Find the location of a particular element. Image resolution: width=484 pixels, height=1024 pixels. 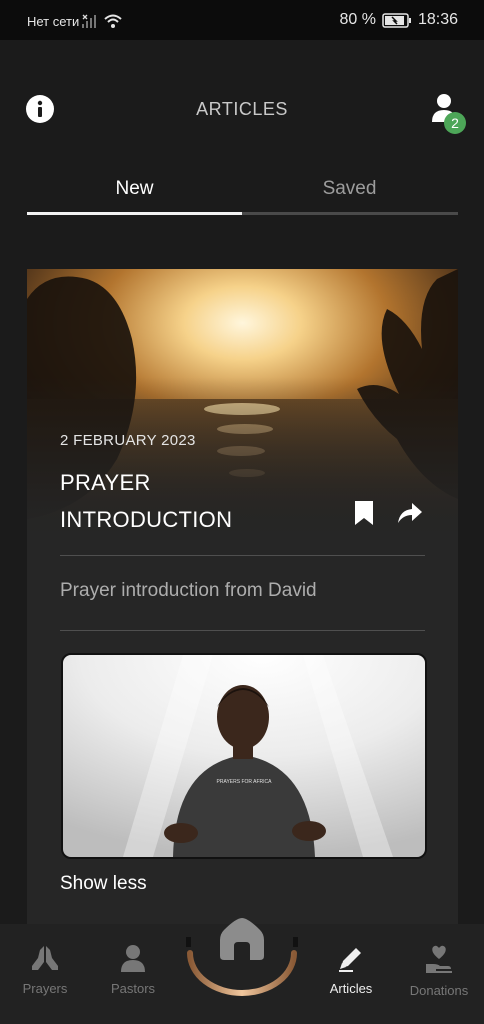

person-icon is located at coordinates (133, 958).